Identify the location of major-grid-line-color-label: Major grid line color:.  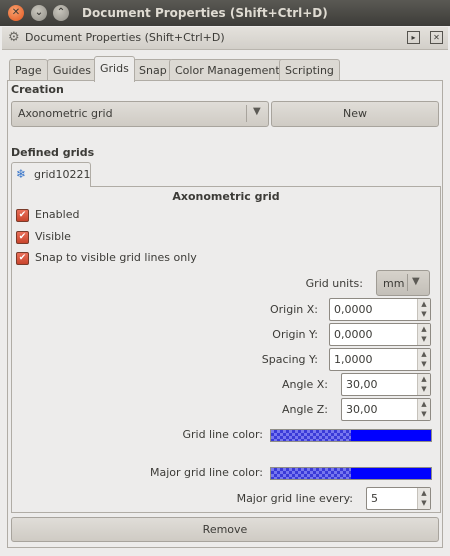
(206, 472).